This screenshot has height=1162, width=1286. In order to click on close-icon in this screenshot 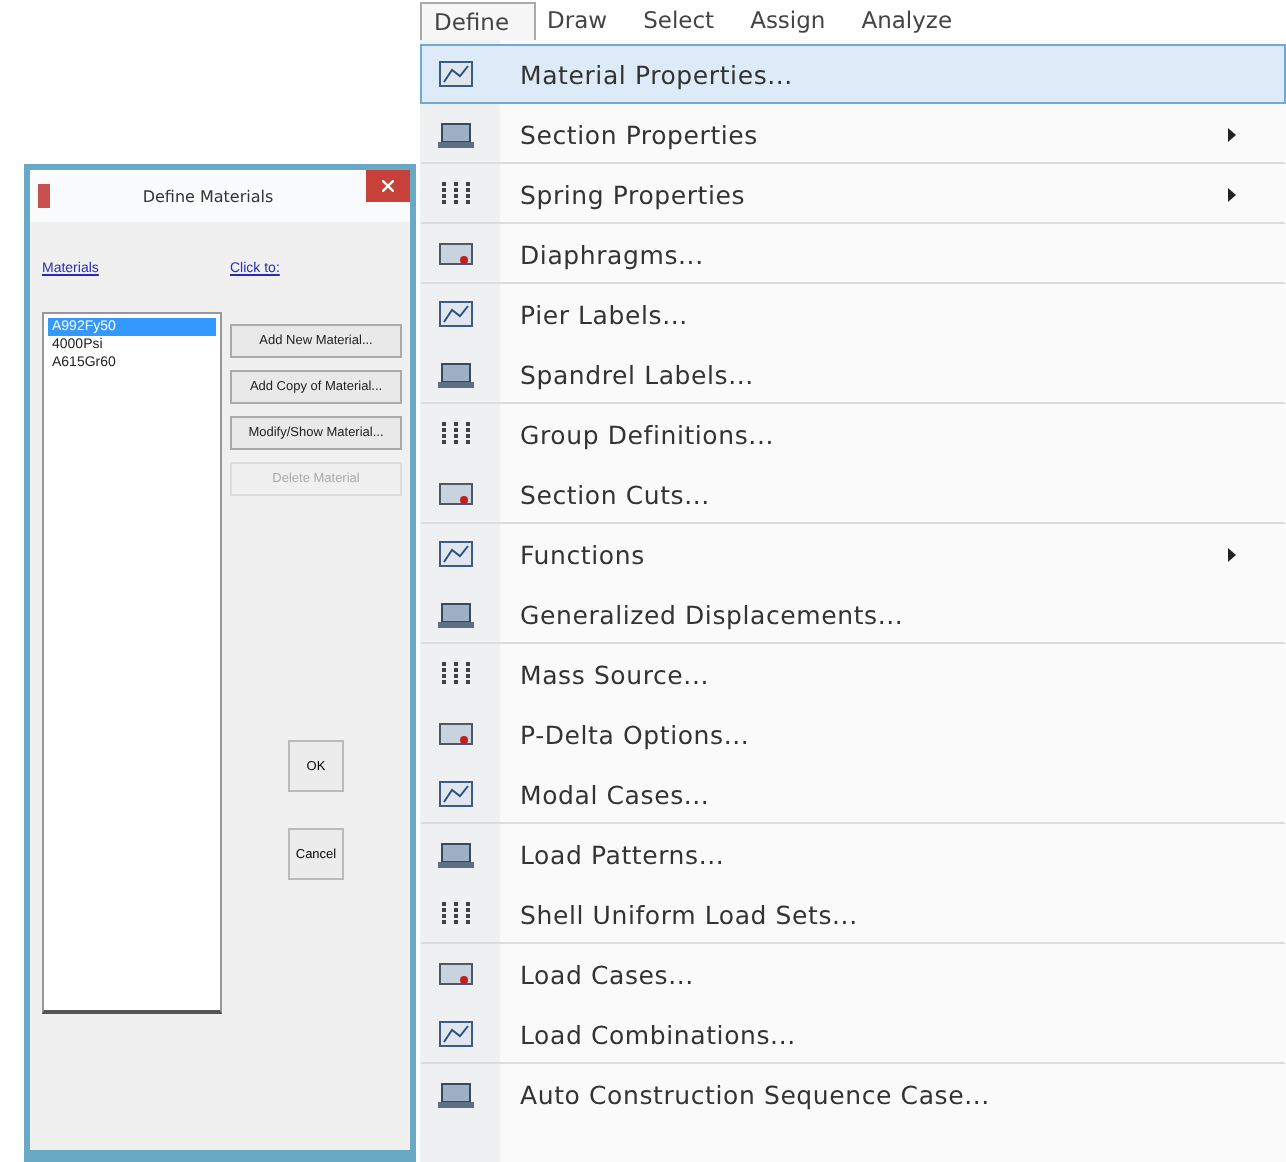, I will do `click(388, 186)`.